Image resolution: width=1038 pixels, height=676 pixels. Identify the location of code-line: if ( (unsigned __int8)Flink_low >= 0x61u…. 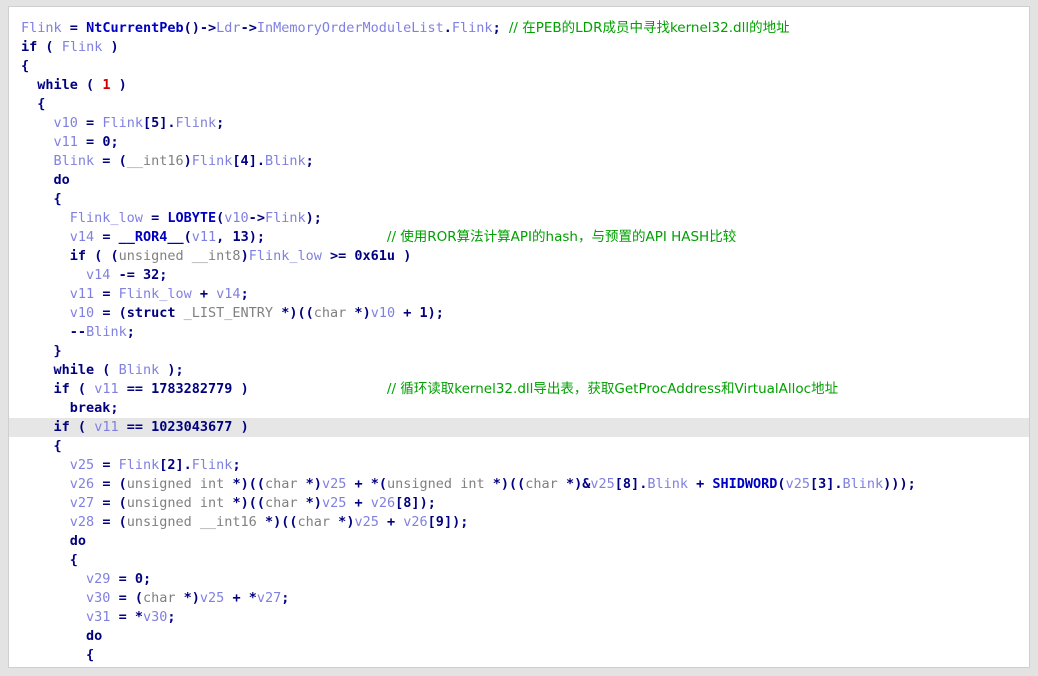
(519, 256).